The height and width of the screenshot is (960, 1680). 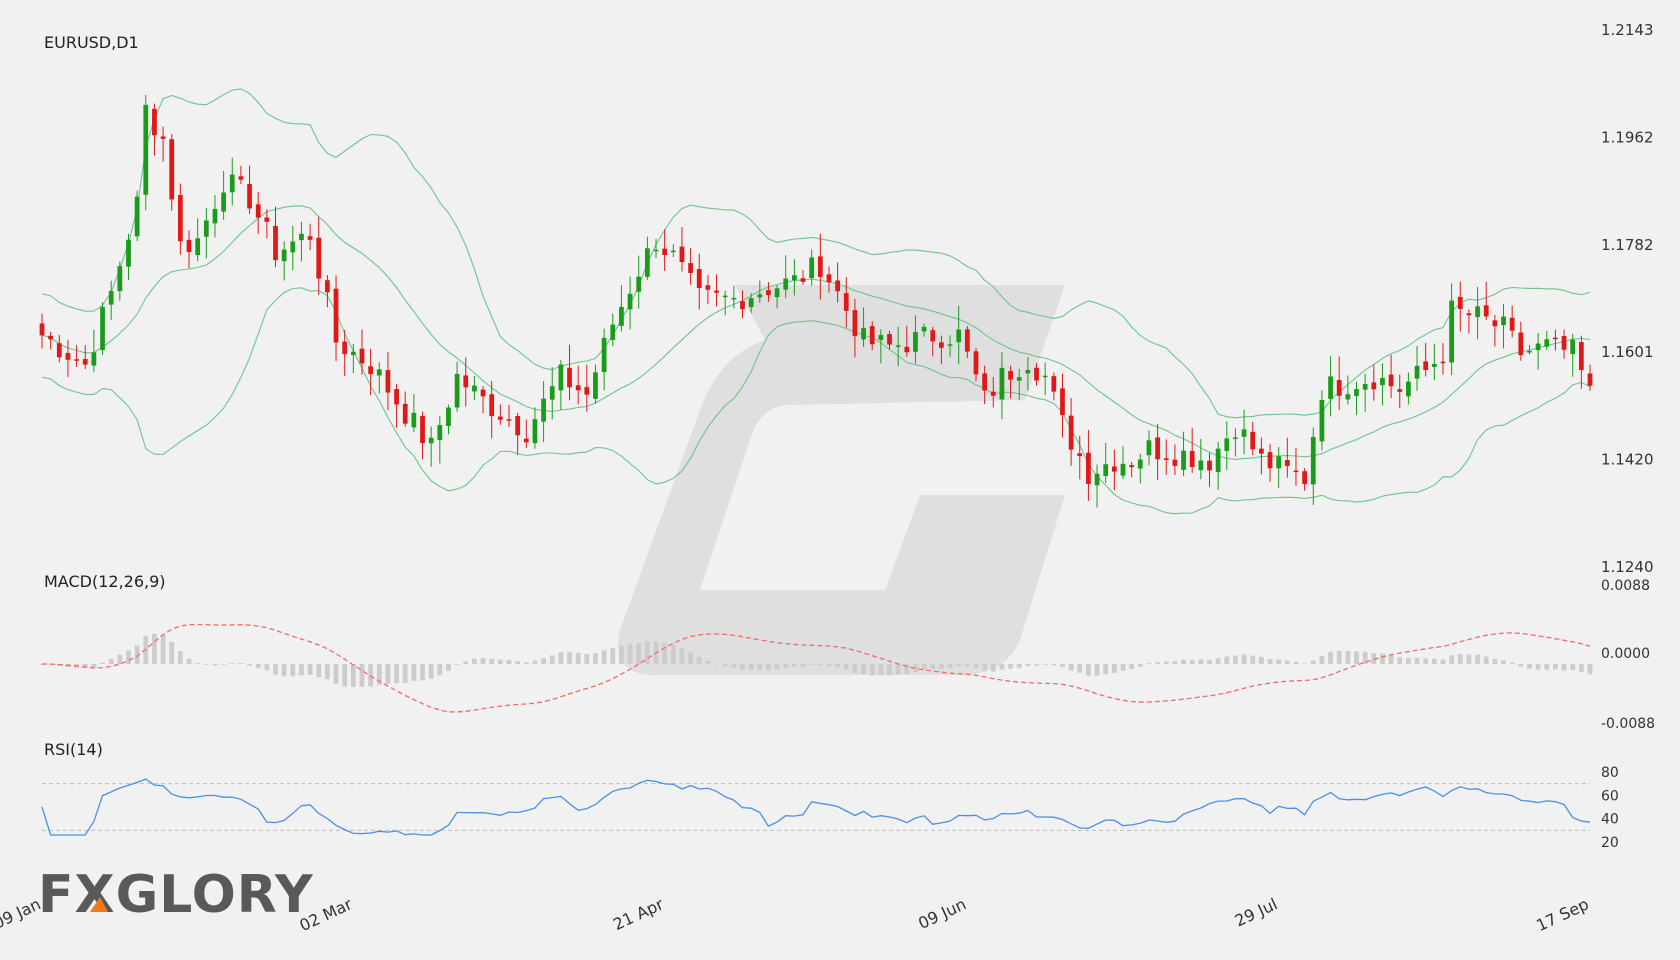 What do you see at coordinates (1627, 245) in the screenshot?
I see `price-tick-label: 1.1782` at bounding box center [1627, 245].